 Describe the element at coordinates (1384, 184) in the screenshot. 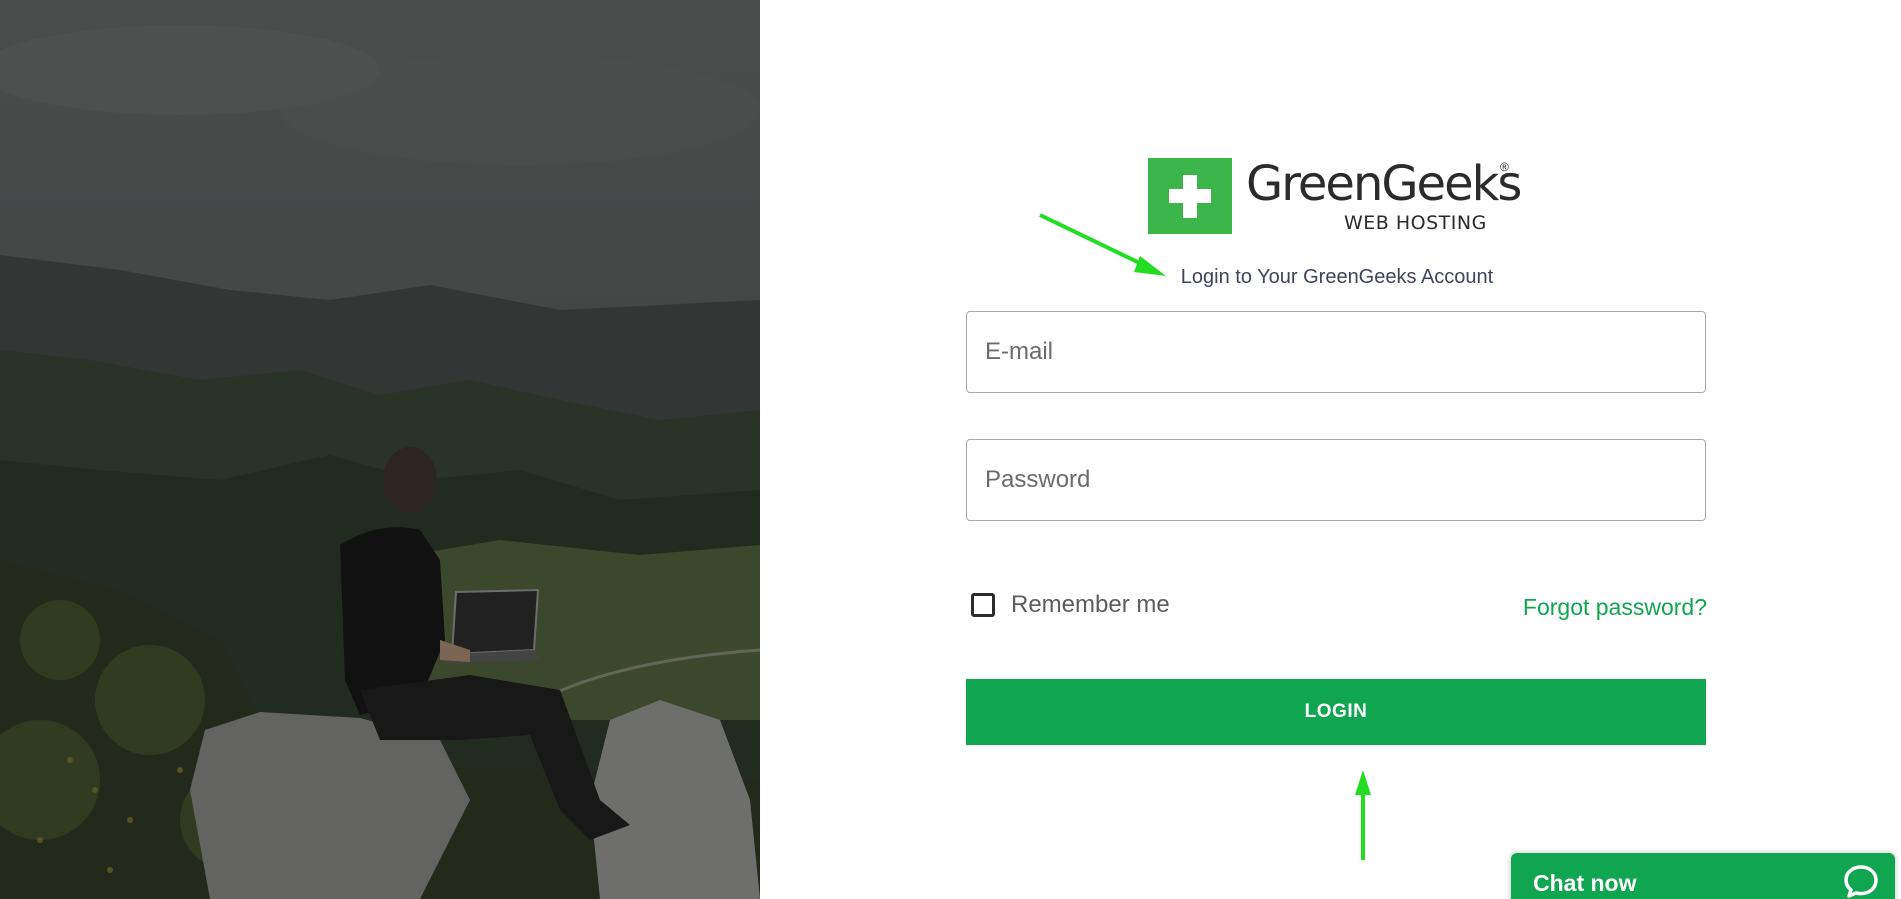

I see `logo-wordmark: GreenGeeks` at that location.